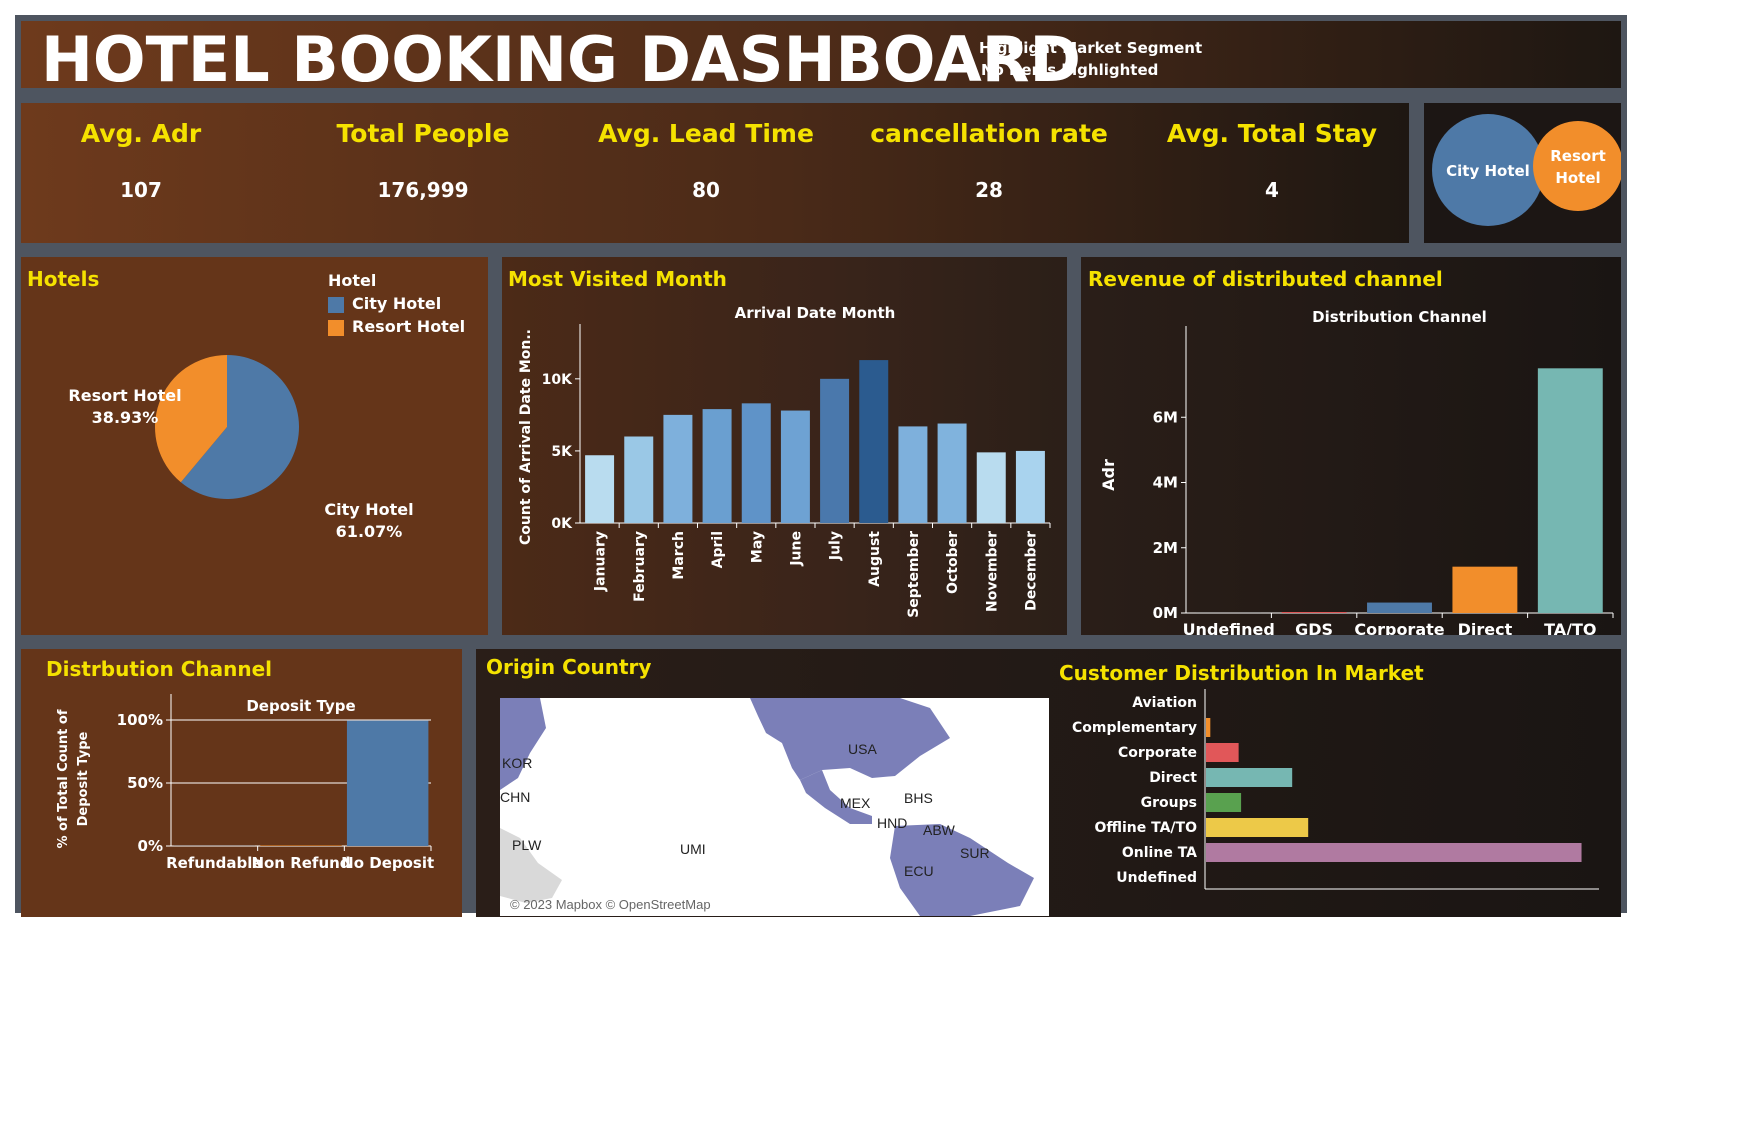 This screenshot has height=1125, width=1750. I want to click on kpi-value: 176,999, so click(423, 190).